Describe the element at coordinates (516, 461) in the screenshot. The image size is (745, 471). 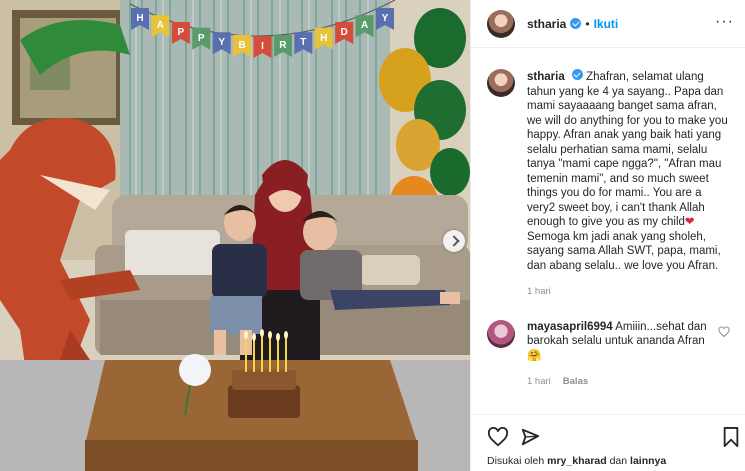
I see `liked-by-prefix: Disukai oleh` at that location.